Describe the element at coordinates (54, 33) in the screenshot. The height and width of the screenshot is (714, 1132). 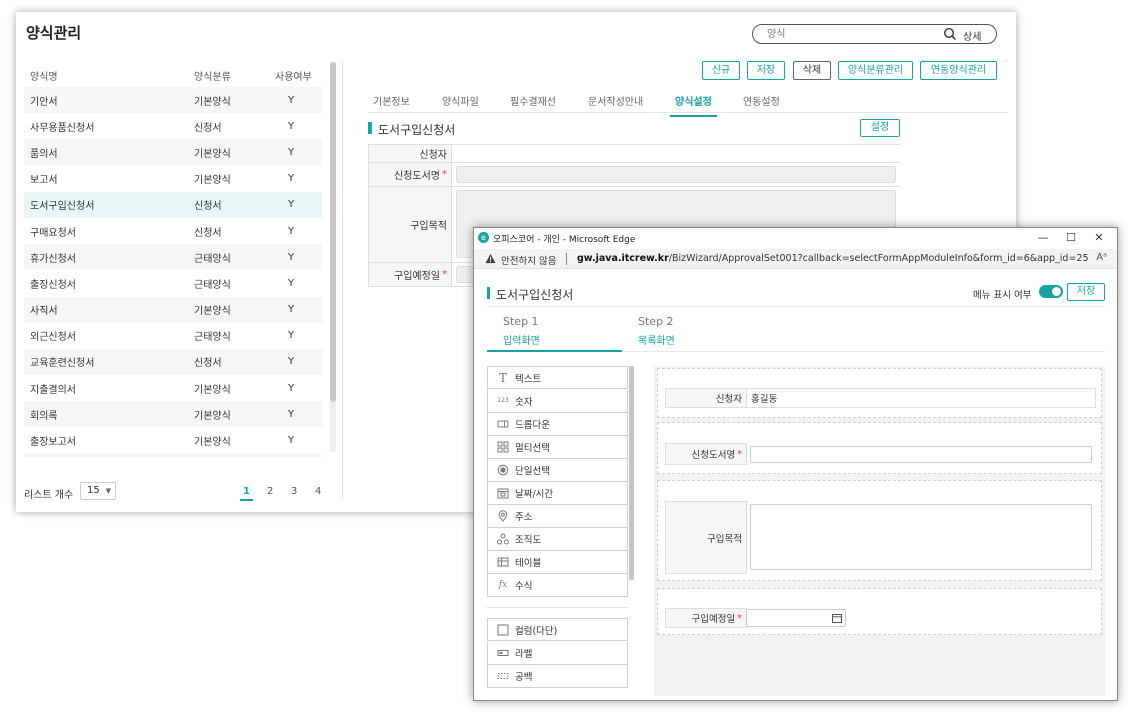
I see `page-title: 양식관리` at that location.